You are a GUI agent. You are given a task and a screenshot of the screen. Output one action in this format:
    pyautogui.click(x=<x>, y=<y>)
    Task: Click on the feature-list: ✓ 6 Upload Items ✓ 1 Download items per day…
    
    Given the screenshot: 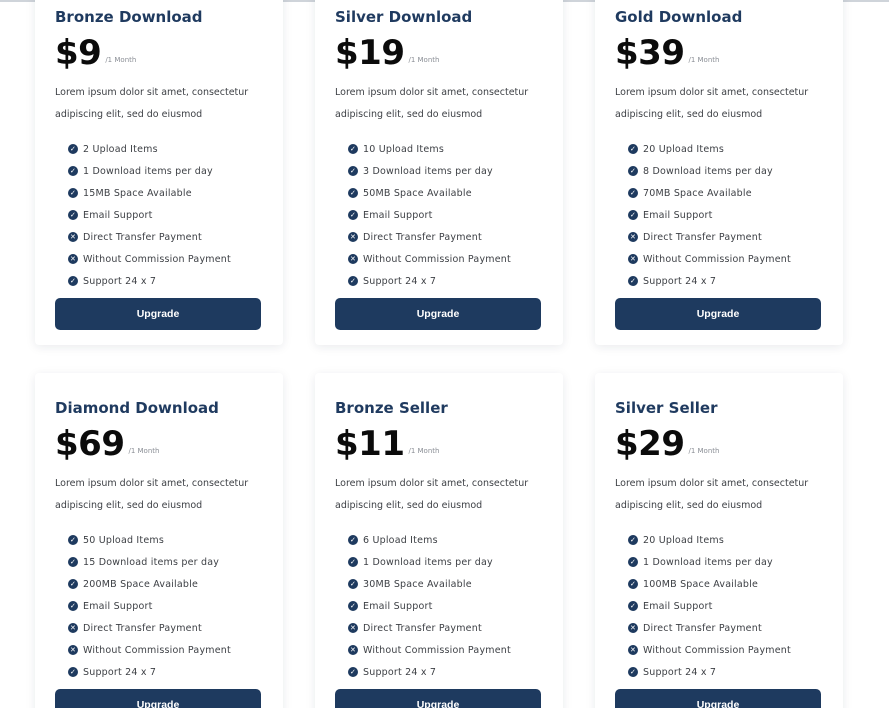 What is the action you would take?
    pyautogui.click(x=439, y=606)
    